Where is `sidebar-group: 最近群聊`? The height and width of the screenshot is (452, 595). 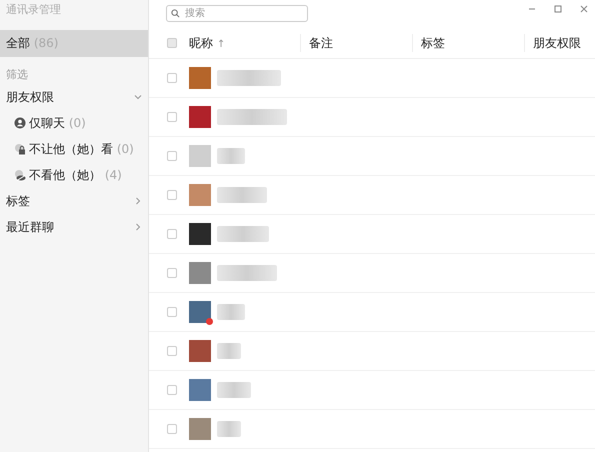
sidebar-group: 最近群聊 is located at coordinates (74, 227).